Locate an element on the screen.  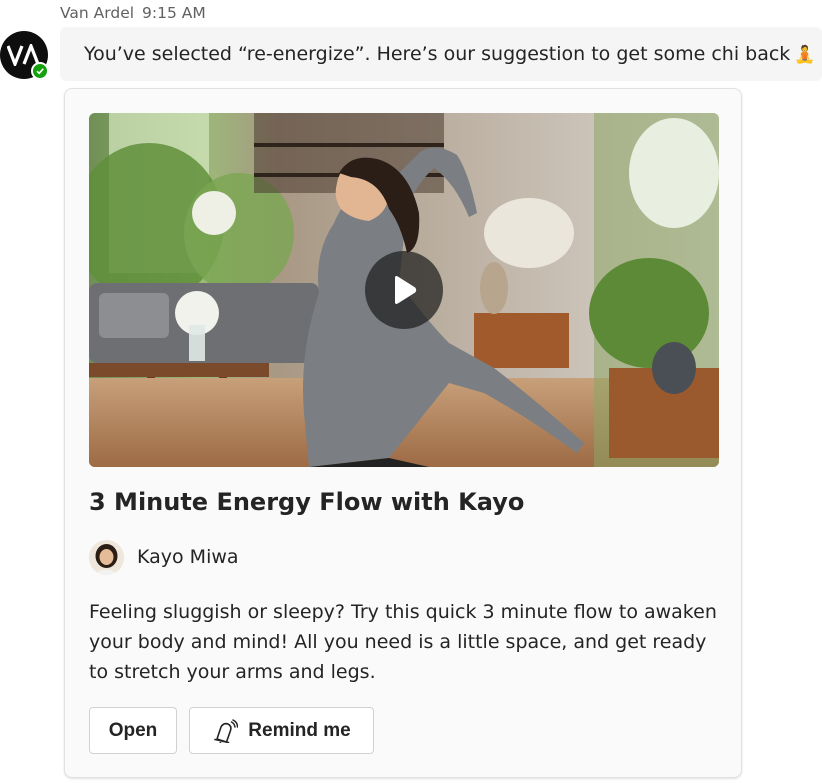
open-button-label: Open is located at coordinates (133, 730).